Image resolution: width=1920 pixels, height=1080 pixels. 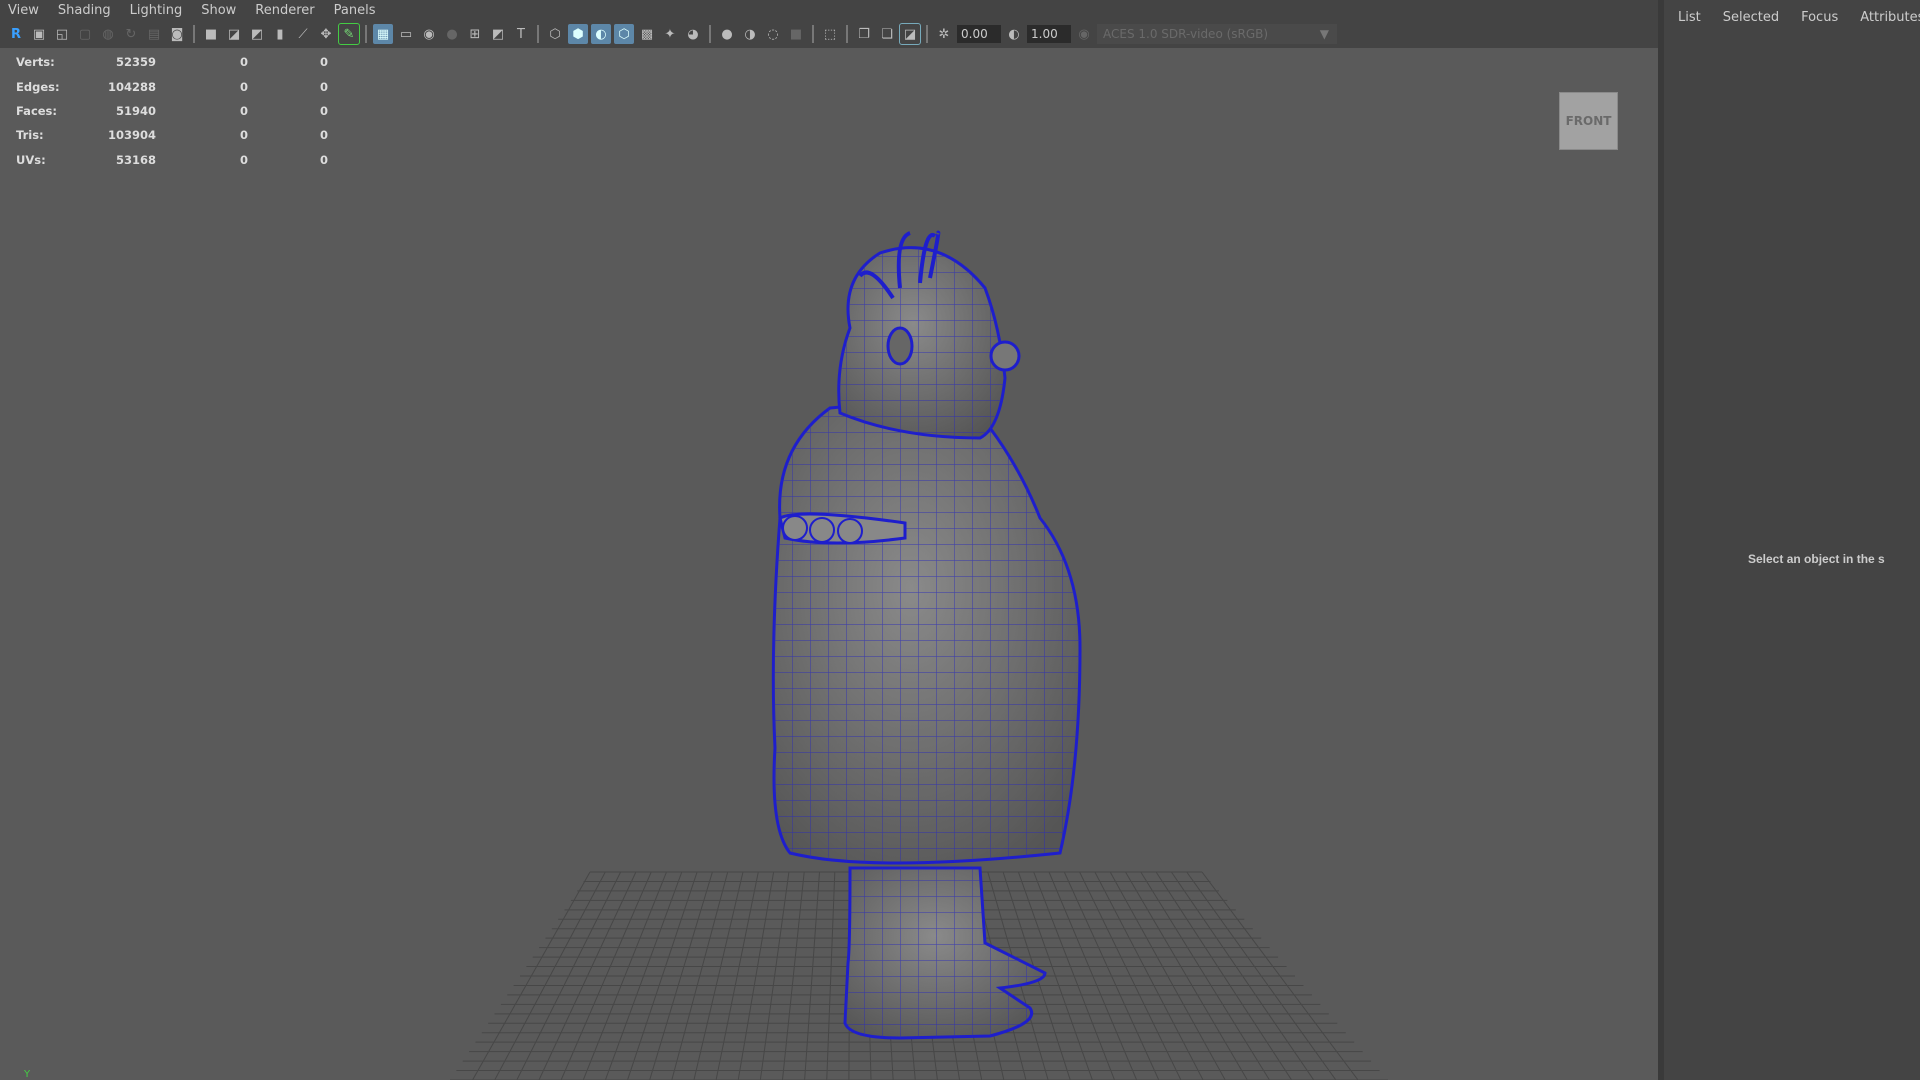 I want to click on camera-attributes-icon: ◱, so click(x=62, y=34).